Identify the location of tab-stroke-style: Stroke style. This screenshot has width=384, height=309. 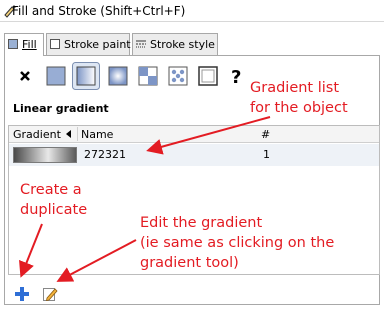
(175, 44).